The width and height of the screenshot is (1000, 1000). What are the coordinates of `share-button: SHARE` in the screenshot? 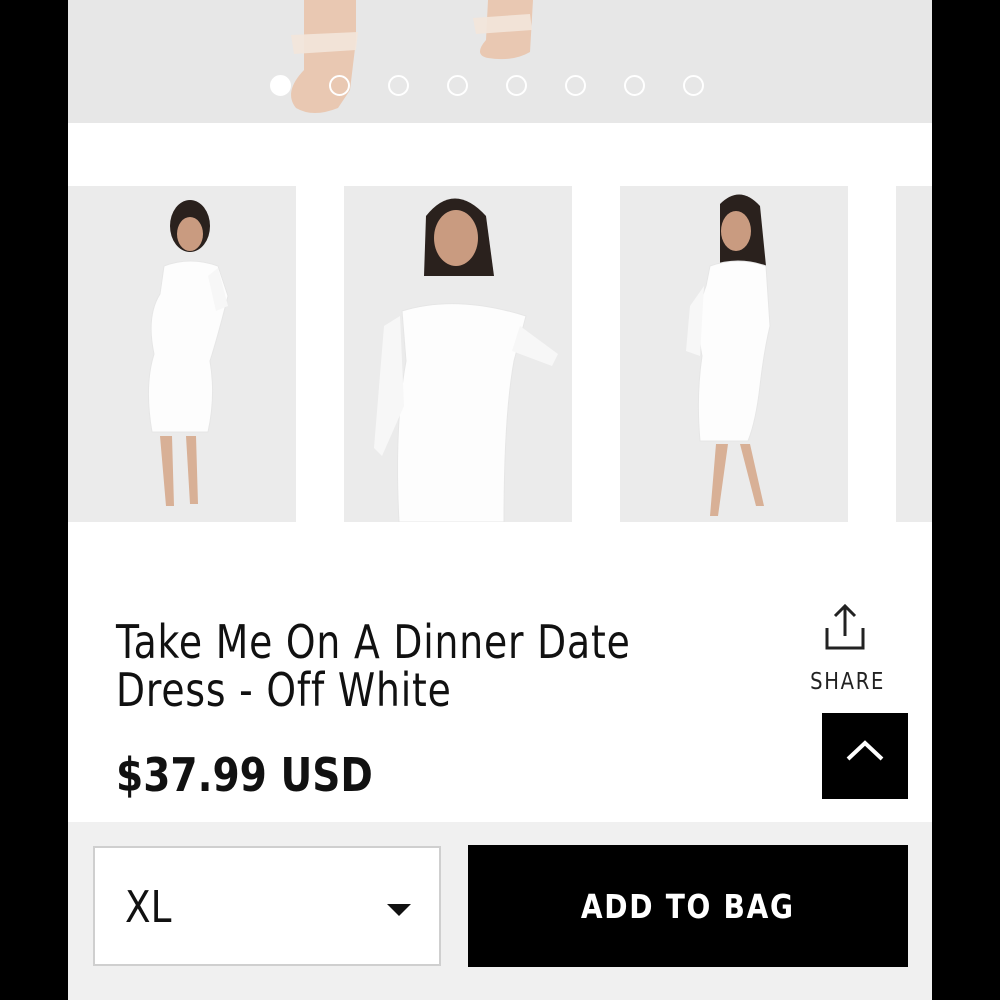 It's located at (845, 648).